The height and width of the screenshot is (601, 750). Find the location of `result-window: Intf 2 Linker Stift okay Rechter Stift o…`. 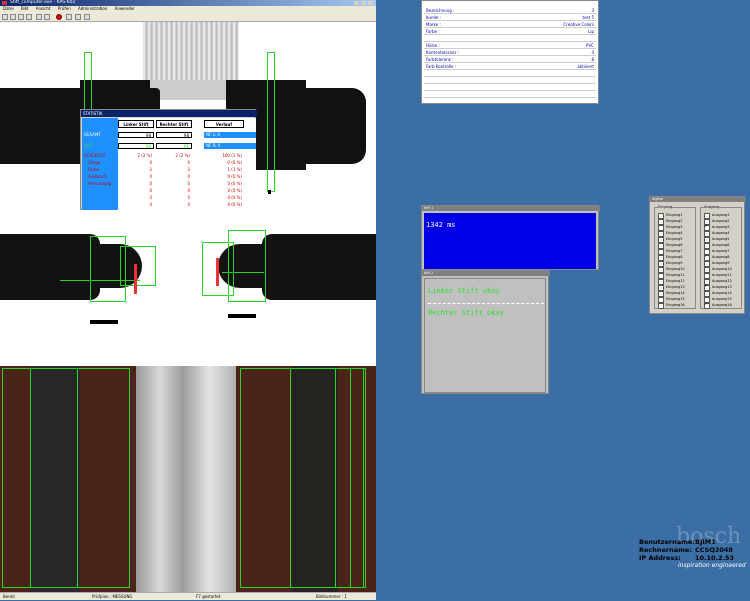

result-window: Intf 2 Linker Stift okay Rechter Stift o… is located at coordinates (485, 332).